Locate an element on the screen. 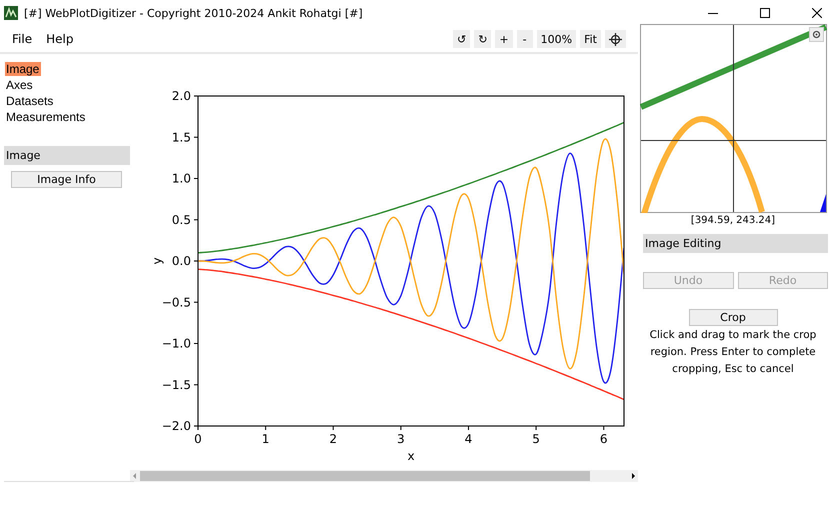 The image size is (840, 514). crop-button: Crop is located at coordinates (733, 317).